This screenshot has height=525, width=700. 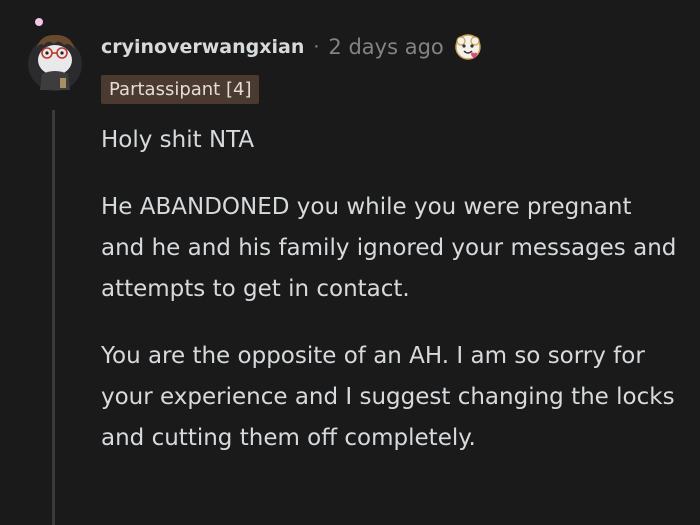 I want to click on username-link: cryinoverwangxian, so click(x=202, y=47).